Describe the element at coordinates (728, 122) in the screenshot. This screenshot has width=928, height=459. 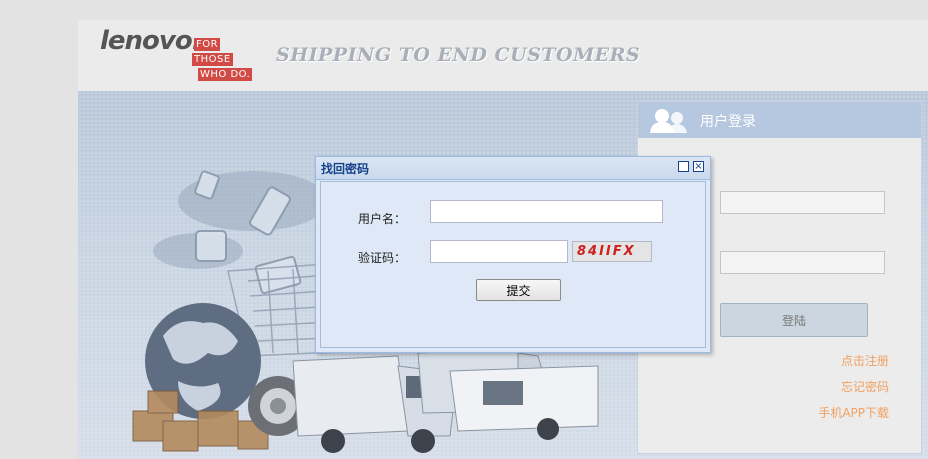
I see `login-title: 用户登录` at that location.